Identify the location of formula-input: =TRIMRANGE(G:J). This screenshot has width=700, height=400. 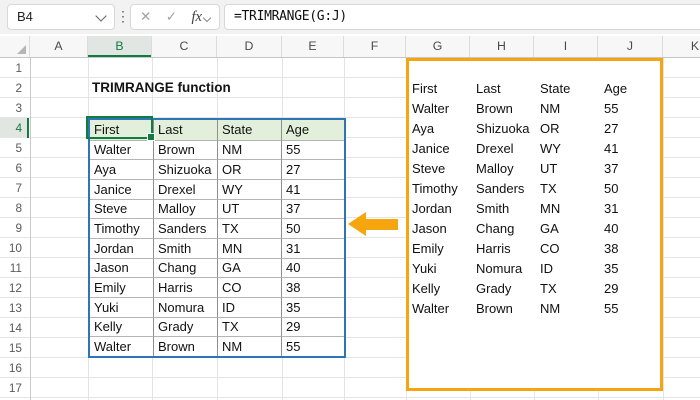
(462, 17).